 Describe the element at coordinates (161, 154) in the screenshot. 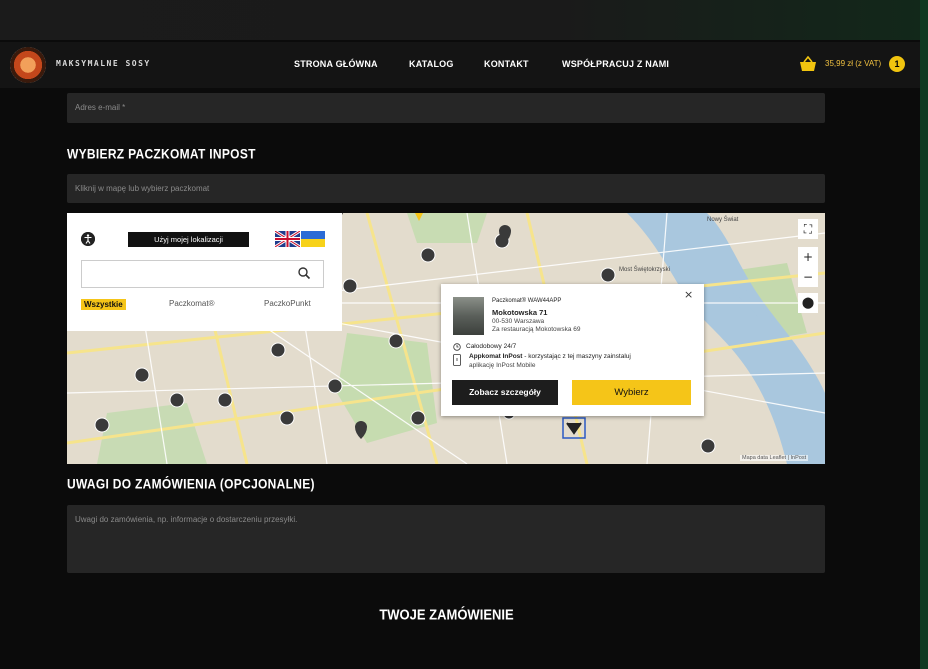

I see `paczkomat-heading: WYBIERZ PACZKOMAT INPOST` at that location.